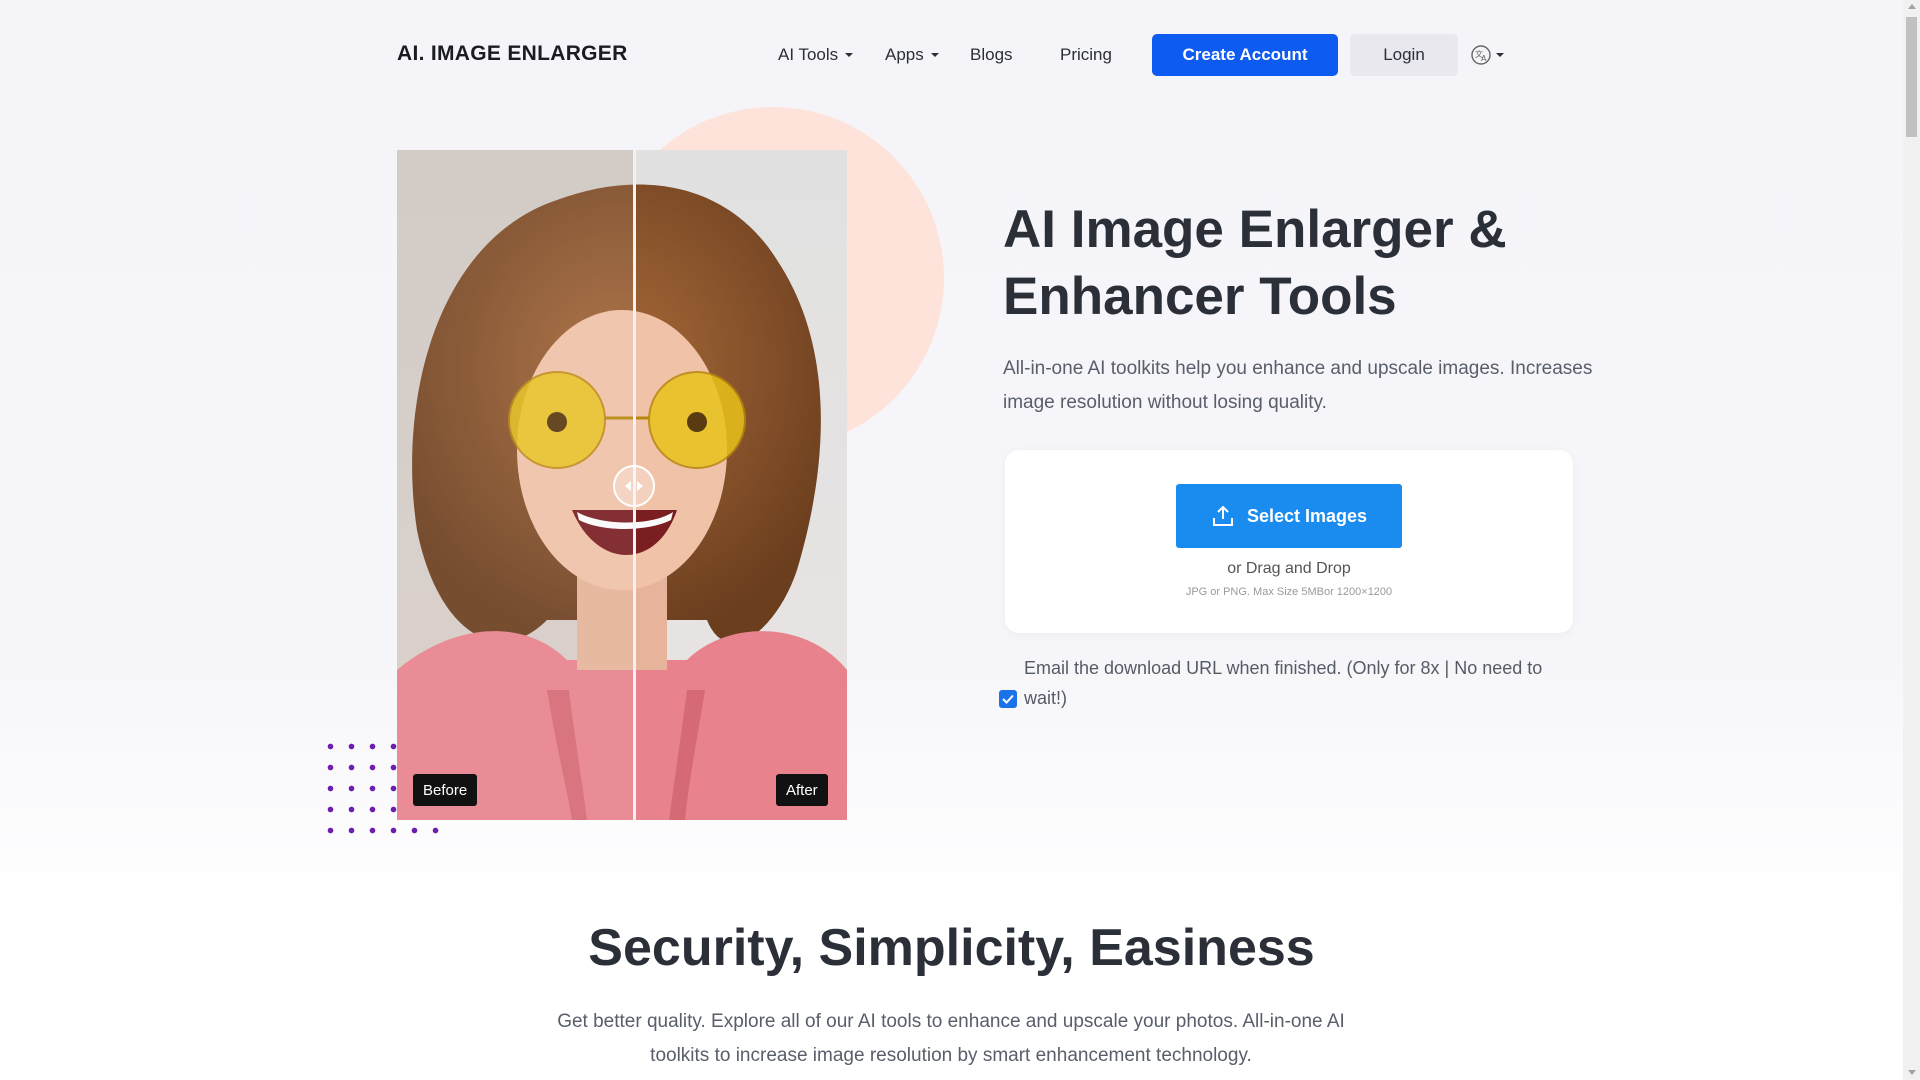 This screenshot has width=1920, height=1080. Describe the element at coordinates (802, 790) in the screenshot. I see `after-label: After` at that location.